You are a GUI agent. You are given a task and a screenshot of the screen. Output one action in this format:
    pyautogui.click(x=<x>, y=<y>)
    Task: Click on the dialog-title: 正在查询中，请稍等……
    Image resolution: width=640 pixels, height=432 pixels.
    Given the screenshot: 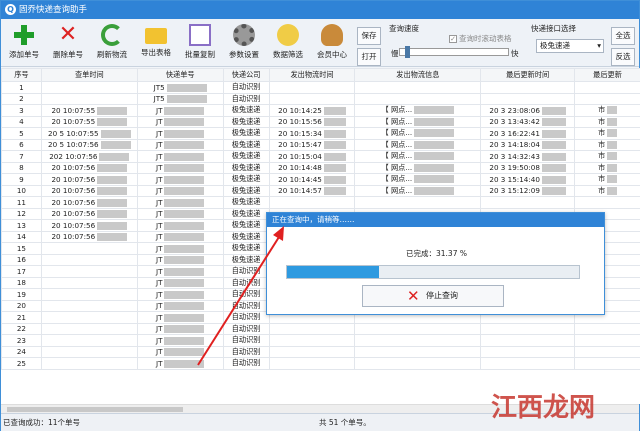 What is the action you would take?
    pyautogui.click(x=435, y=220)
    